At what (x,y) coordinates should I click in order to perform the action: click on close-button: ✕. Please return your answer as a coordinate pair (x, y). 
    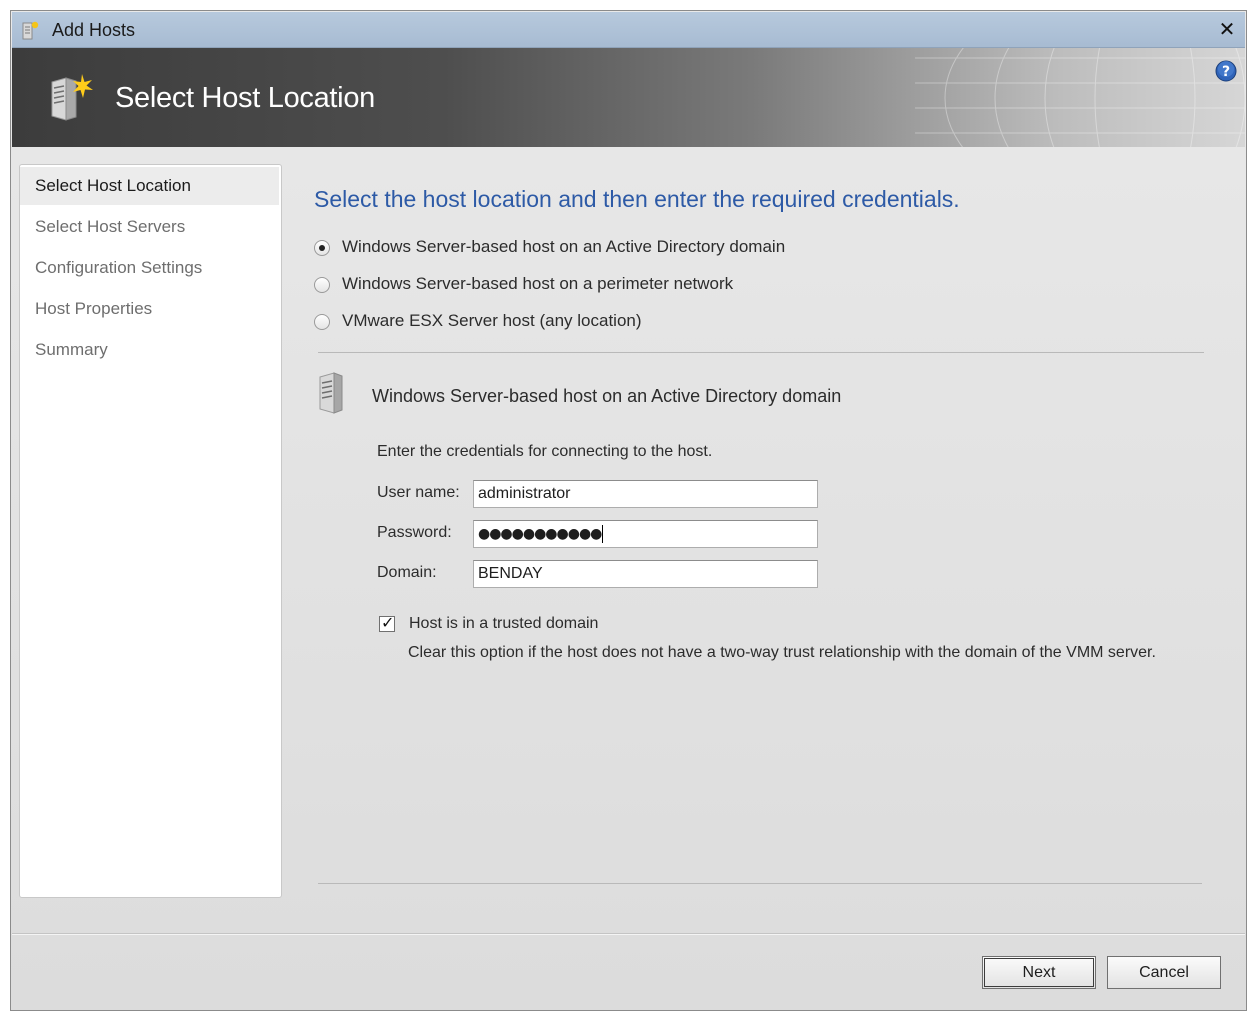
    Looking at the image, I should click on (1227, 29).